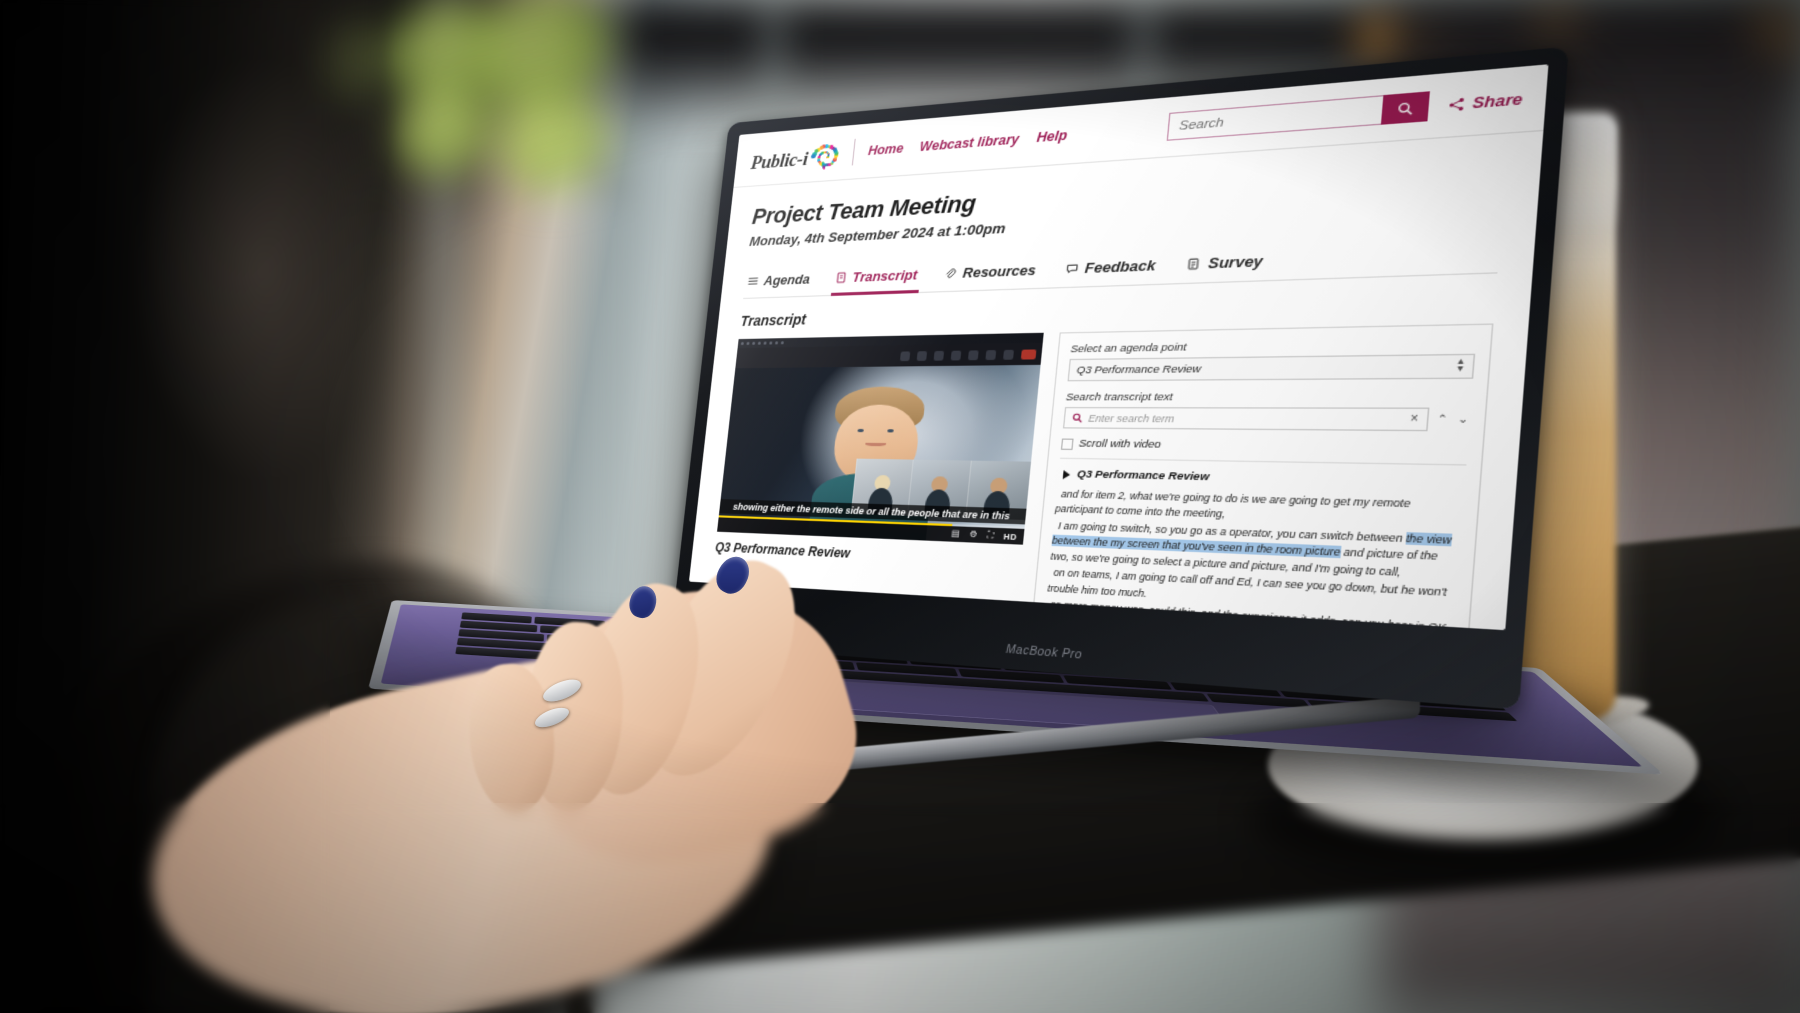 The image size is (1800, 1013). Describe the element at coordinates (973, 534) in the screenshot. I see `gear-icon: ⚙` at that location.